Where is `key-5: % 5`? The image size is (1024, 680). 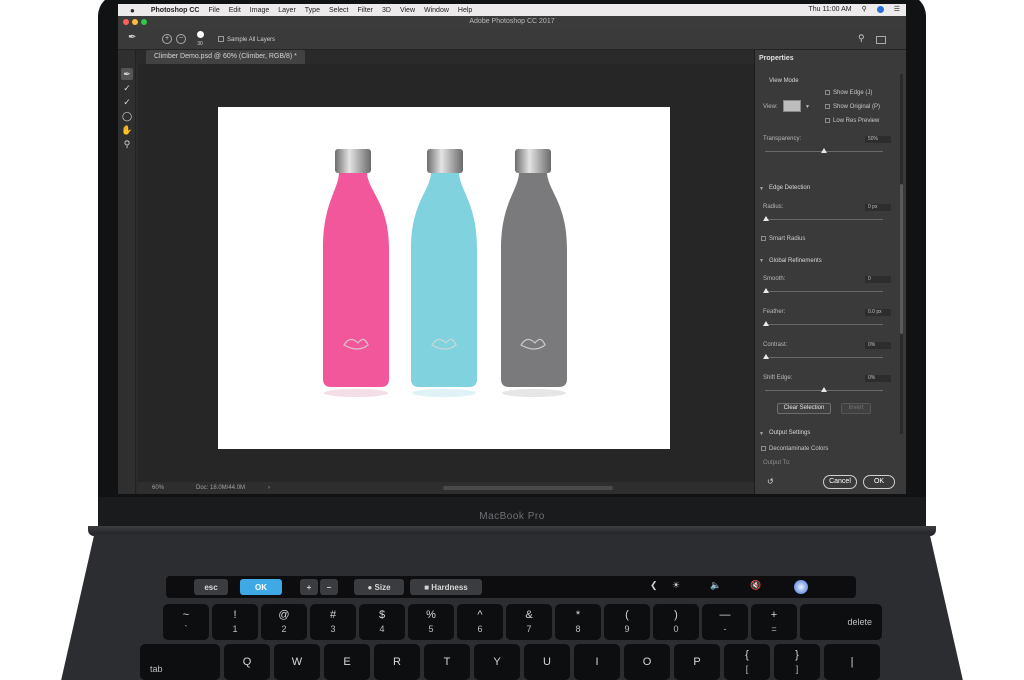 key-5: % 5 is located at coordinates (431, 622).